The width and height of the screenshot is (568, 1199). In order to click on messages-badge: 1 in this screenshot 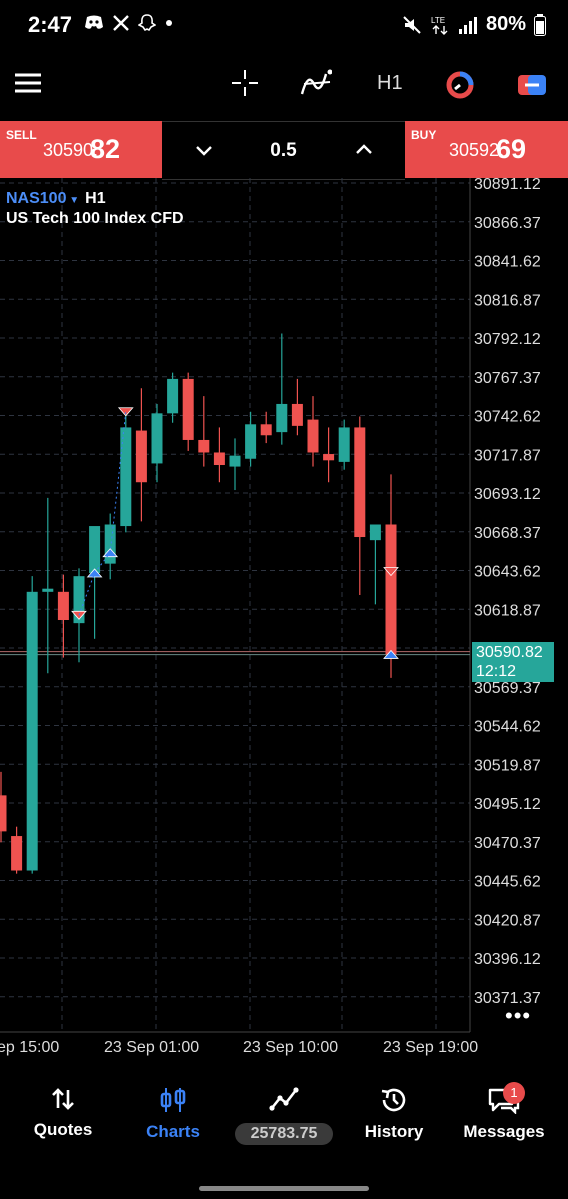, I will do `click(514, 1093)`.